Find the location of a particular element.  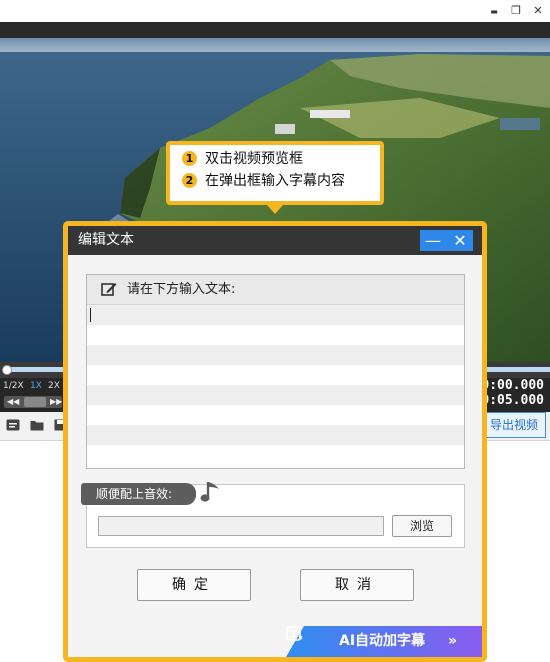

restore-button: ❐ is located at coordinates (516, 11).